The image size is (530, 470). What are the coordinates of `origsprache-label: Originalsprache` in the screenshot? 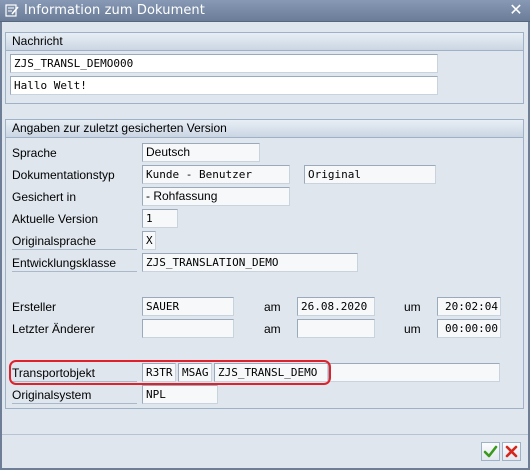 It's located at (74, 241).